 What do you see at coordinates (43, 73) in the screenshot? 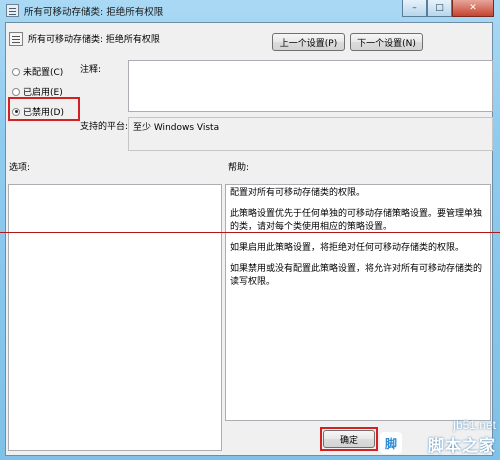
I see `radio-label: 未配置(C)` at bounding box center [43, 73].